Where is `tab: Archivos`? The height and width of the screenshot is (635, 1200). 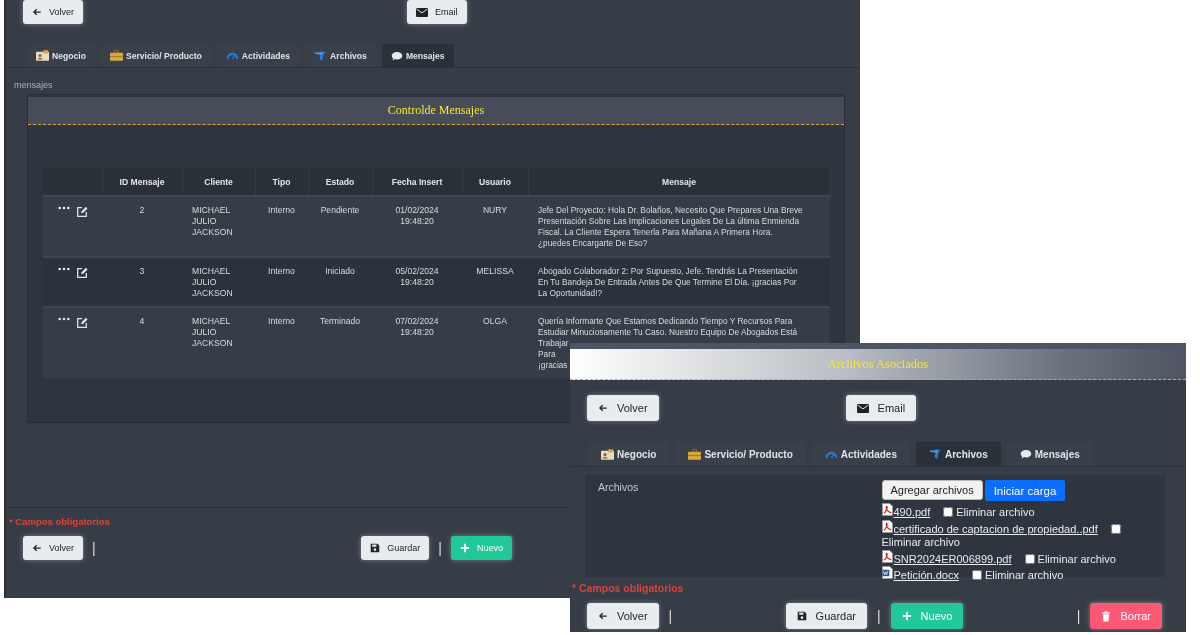 tab: Archivos is located at coordinates (958, 454).